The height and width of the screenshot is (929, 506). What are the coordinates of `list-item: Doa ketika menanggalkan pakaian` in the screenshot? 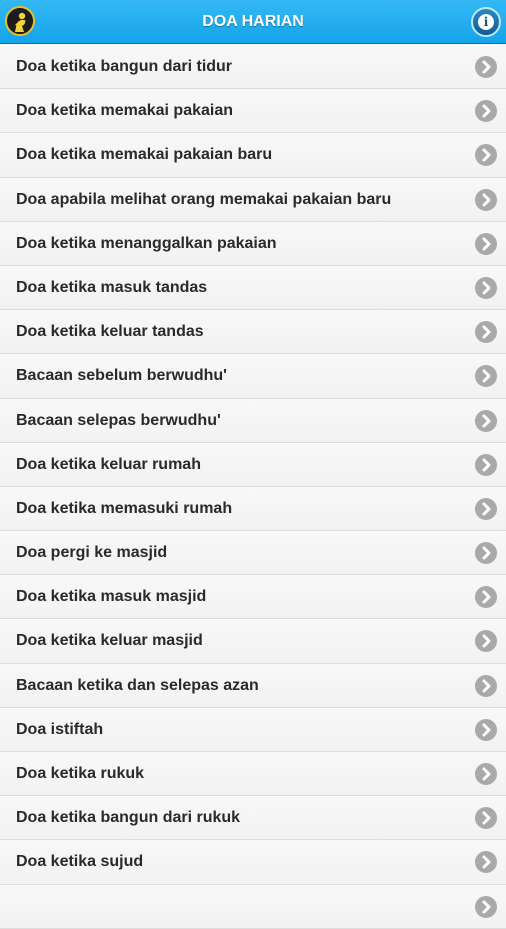 It's located at (253, 243).